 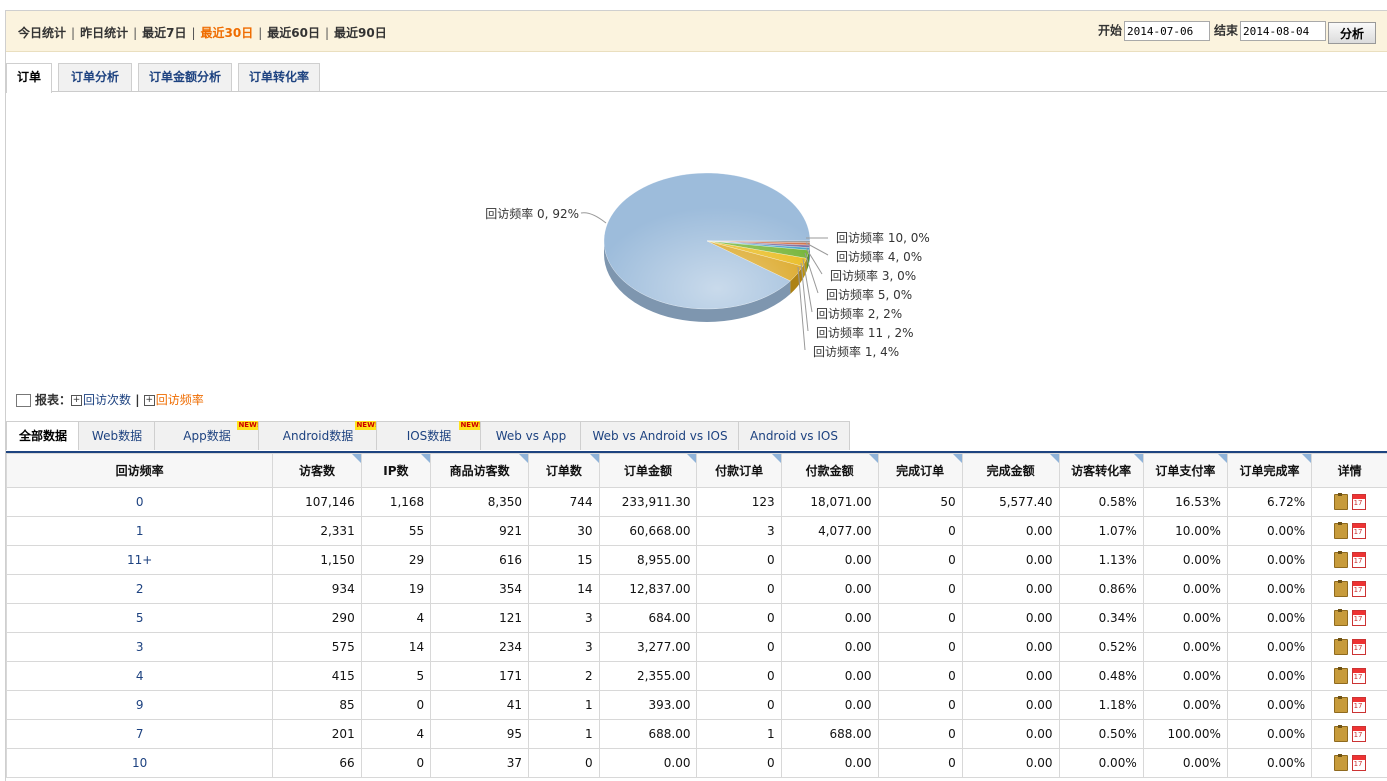 What do you see at coordinates (42, 33) in the screenshot?
I see `range-link: 今日统计` at bounding box center [42, 33].